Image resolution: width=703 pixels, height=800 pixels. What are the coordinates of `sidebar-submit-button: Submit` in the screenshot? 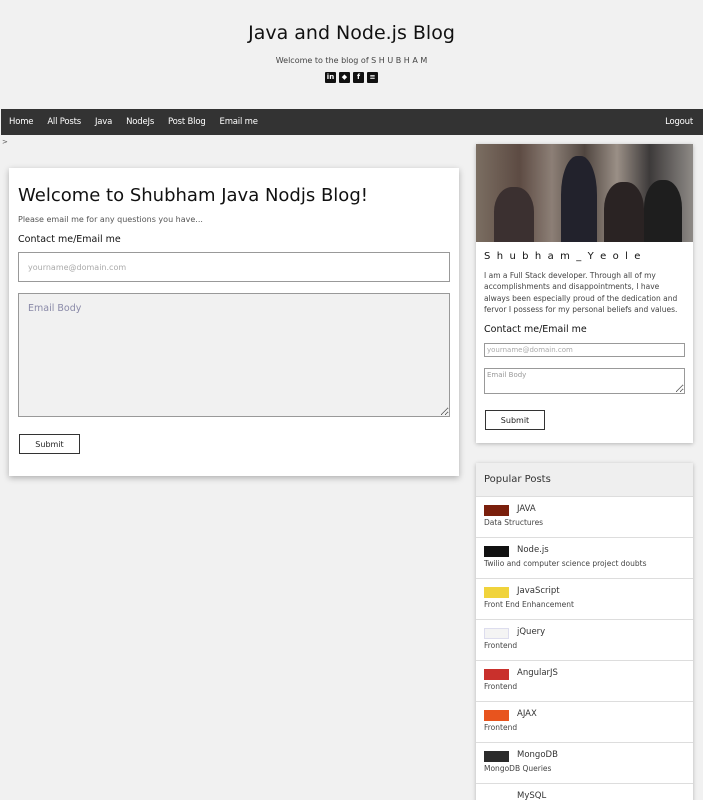 It's located at (515, 420).